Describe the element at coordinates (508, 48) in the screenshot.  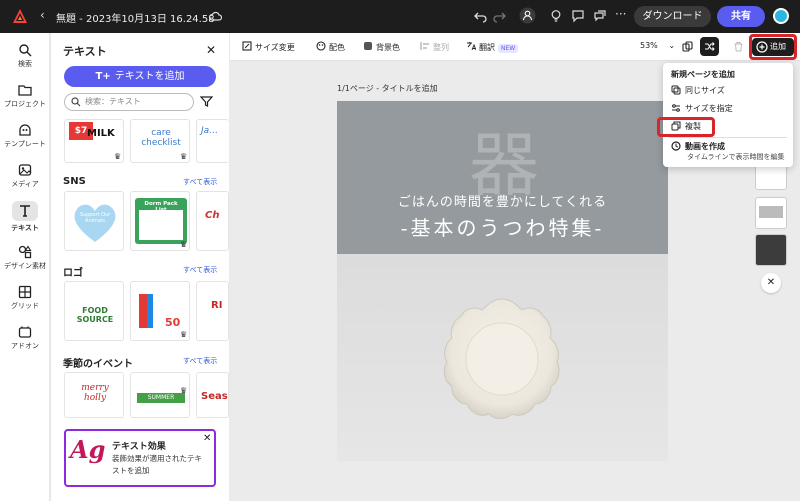
I see `new-badge: NEW` at that location.